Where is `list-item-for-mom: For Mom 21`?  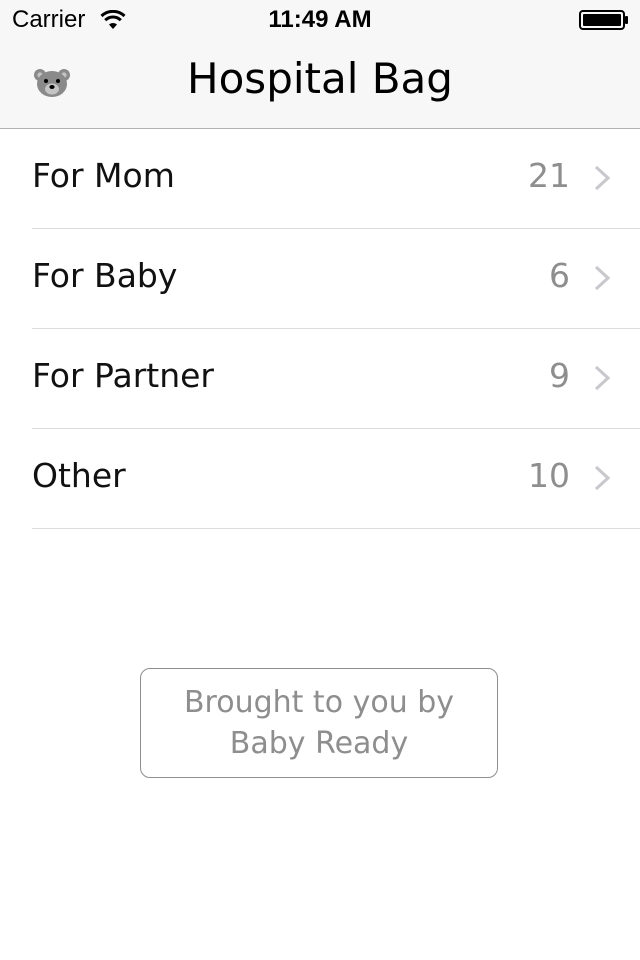
list-item-for-mom: For Mom 21 is located at coordinates (336, 179).